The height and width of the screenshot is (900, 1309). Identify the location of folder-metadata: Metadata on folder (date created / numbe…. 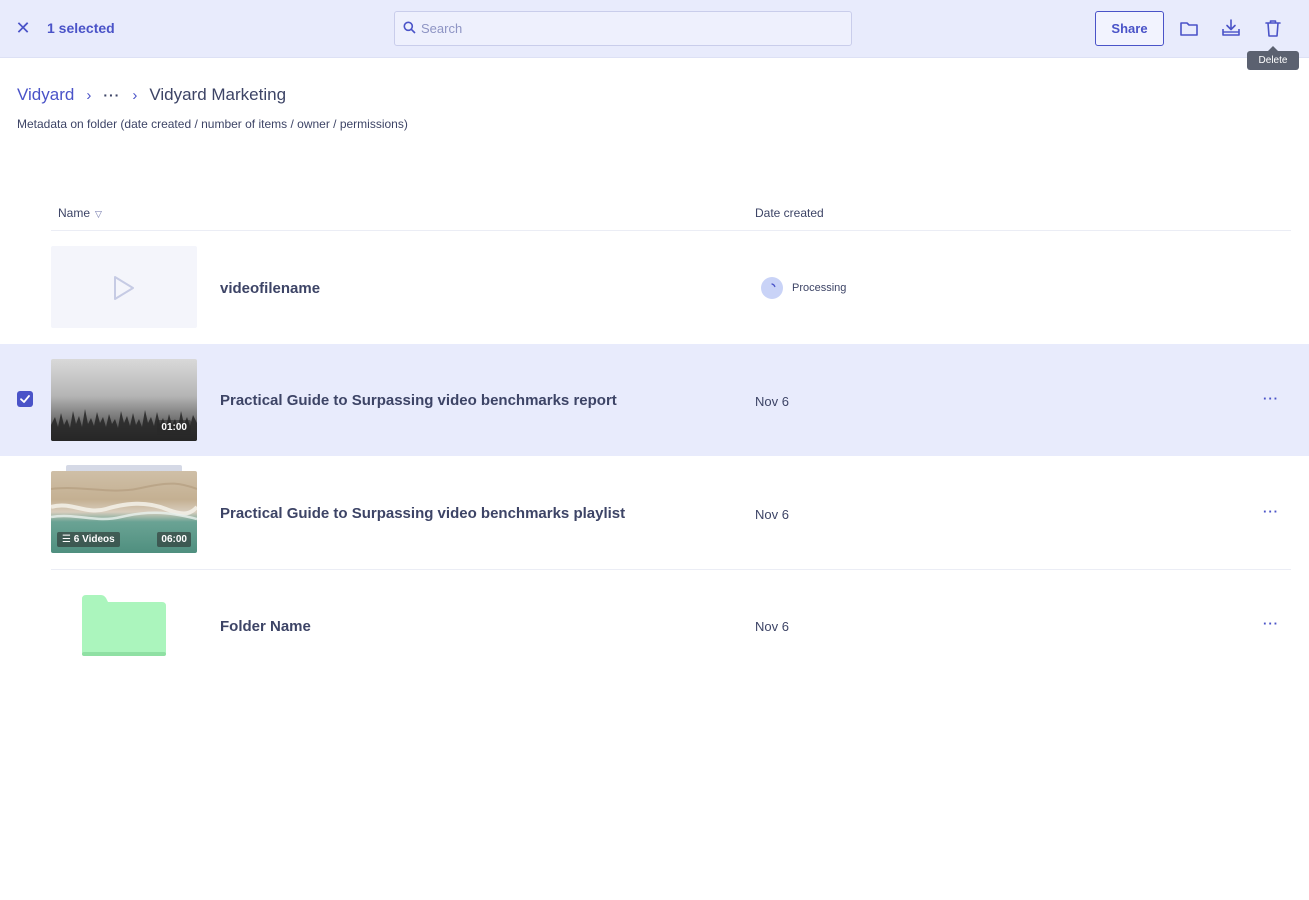
(212, 124).